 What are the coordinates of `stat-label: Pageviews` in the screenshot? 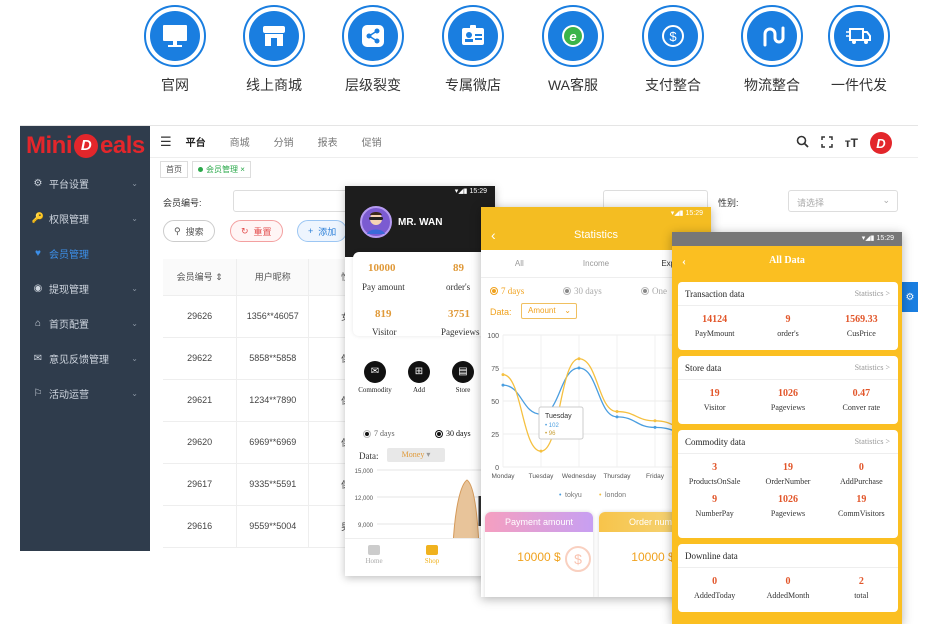 It's located at (460, 332).